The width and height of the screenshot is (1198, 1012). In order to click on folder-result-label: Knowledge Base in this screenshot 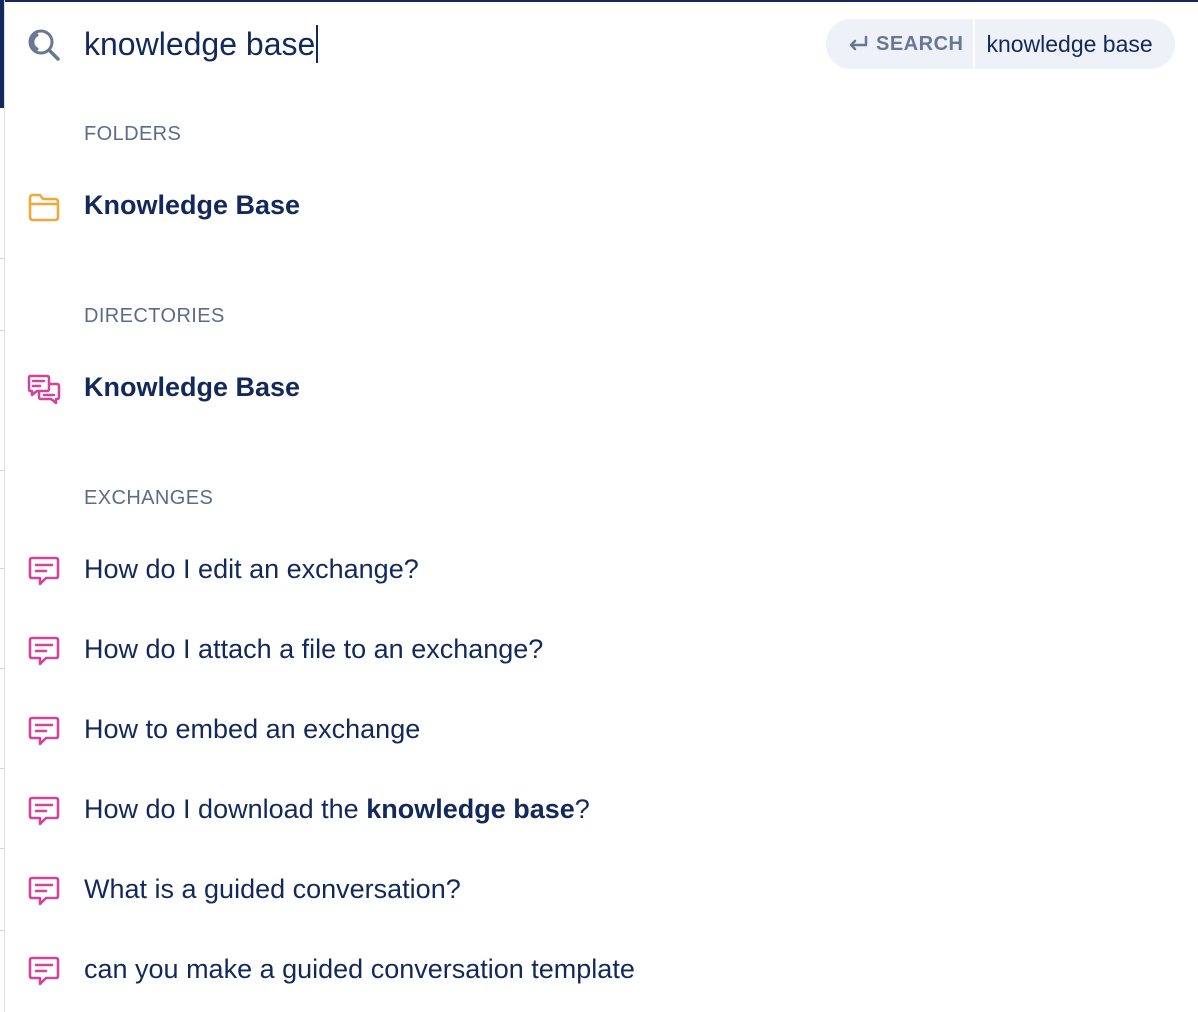, I will do `click(192, 205)`.